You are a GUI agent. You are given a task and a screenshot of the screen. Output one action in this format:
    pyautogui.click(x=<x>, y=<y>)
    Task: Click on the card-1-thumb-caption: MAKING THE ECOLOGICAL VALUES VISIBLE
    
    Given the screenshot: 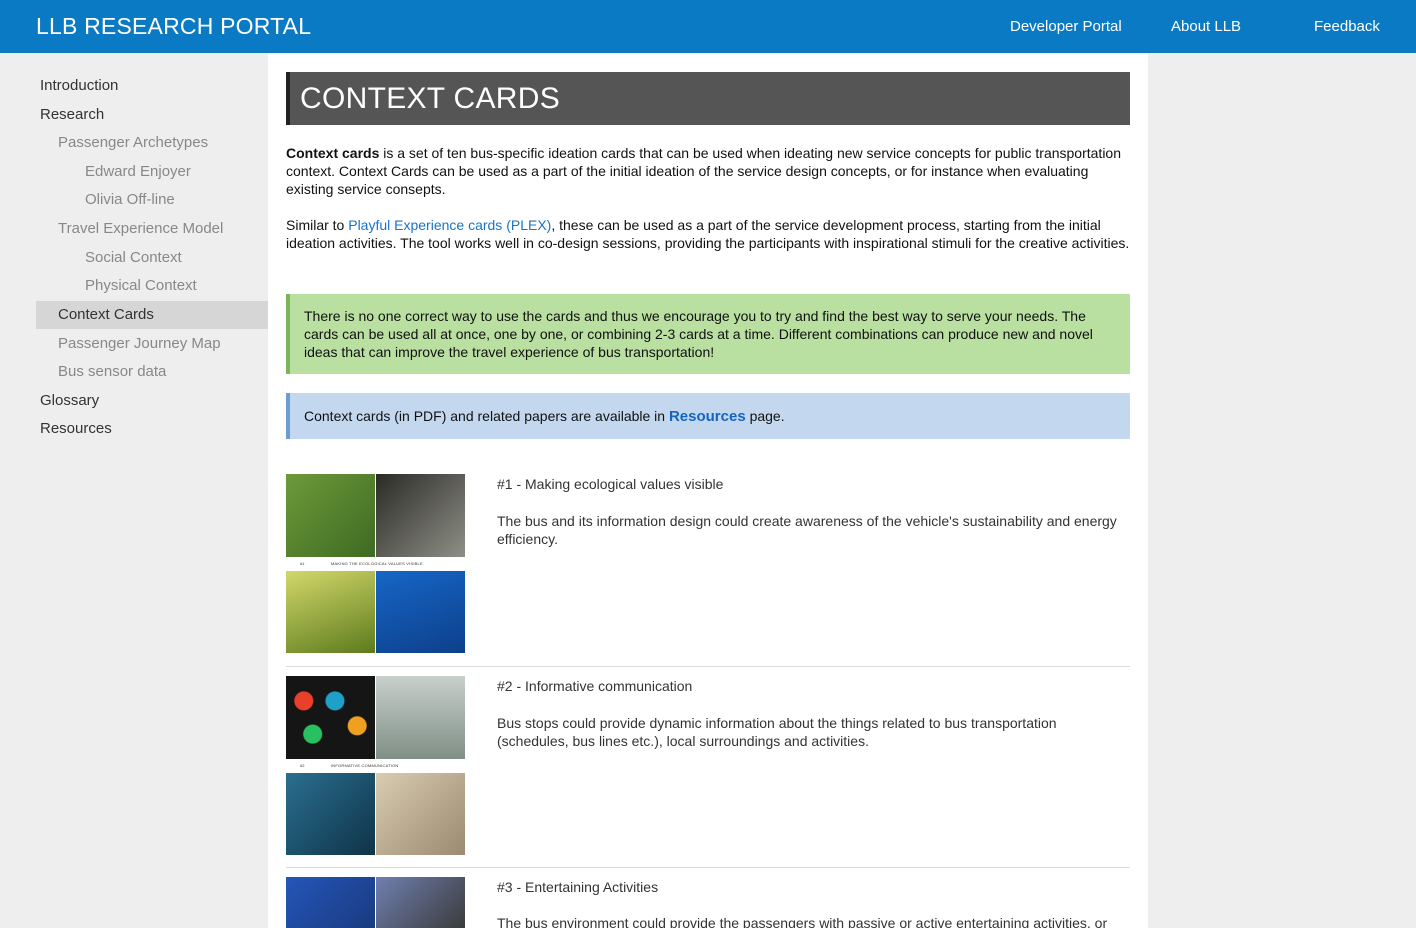 What is the action you would take?
    pyautogui.click(x=377, y=563)
    